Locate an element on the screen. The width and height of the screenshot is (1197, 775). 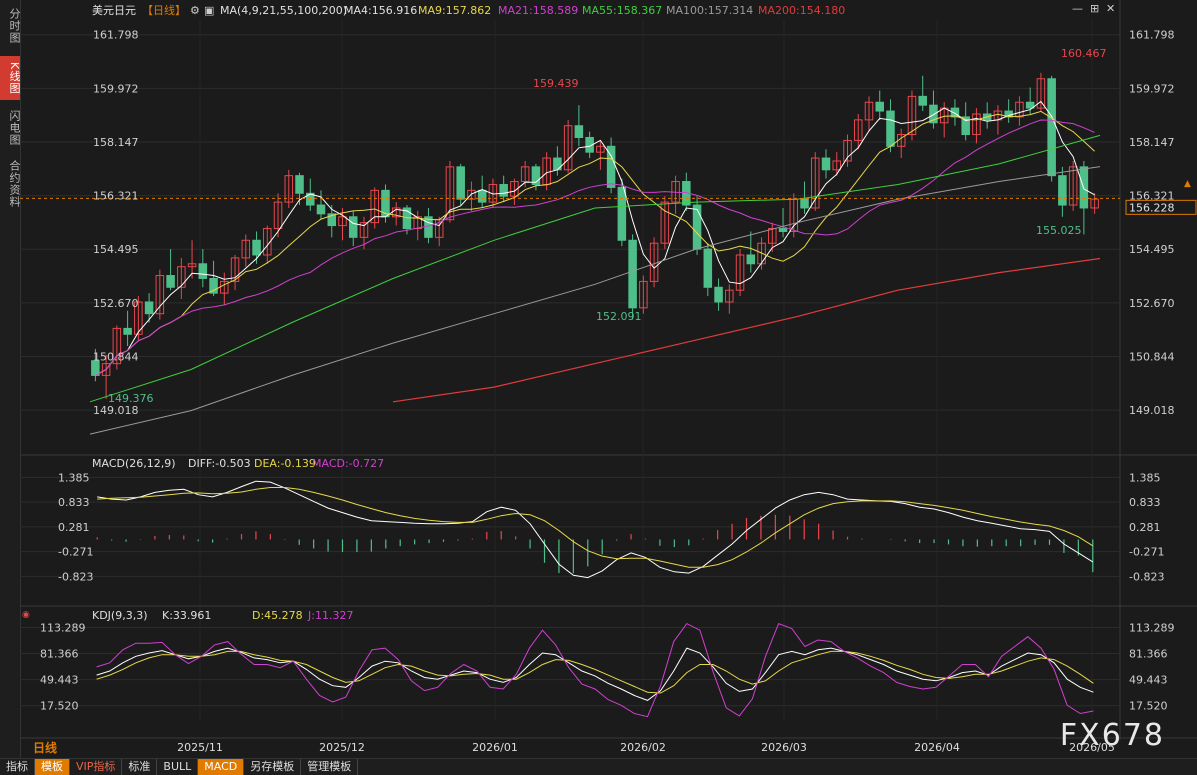
macd-y-label-left: 0.281 is located at coordinates (74, 527).